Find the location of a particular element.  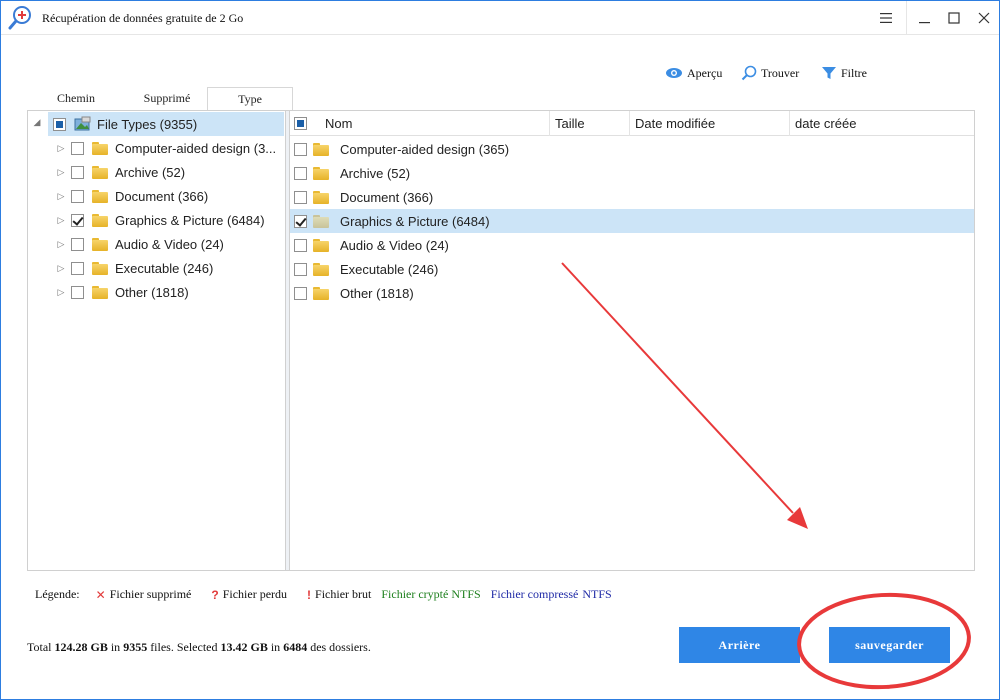

tab-supprime: Supprimé is located at coordinates (167, 99).